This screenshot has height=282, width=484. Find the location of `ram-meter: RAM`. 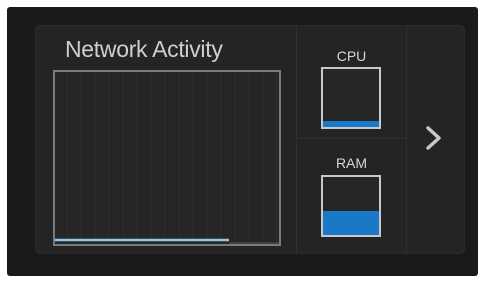

ram-meter: RAM is located at coordinates (351, 196).